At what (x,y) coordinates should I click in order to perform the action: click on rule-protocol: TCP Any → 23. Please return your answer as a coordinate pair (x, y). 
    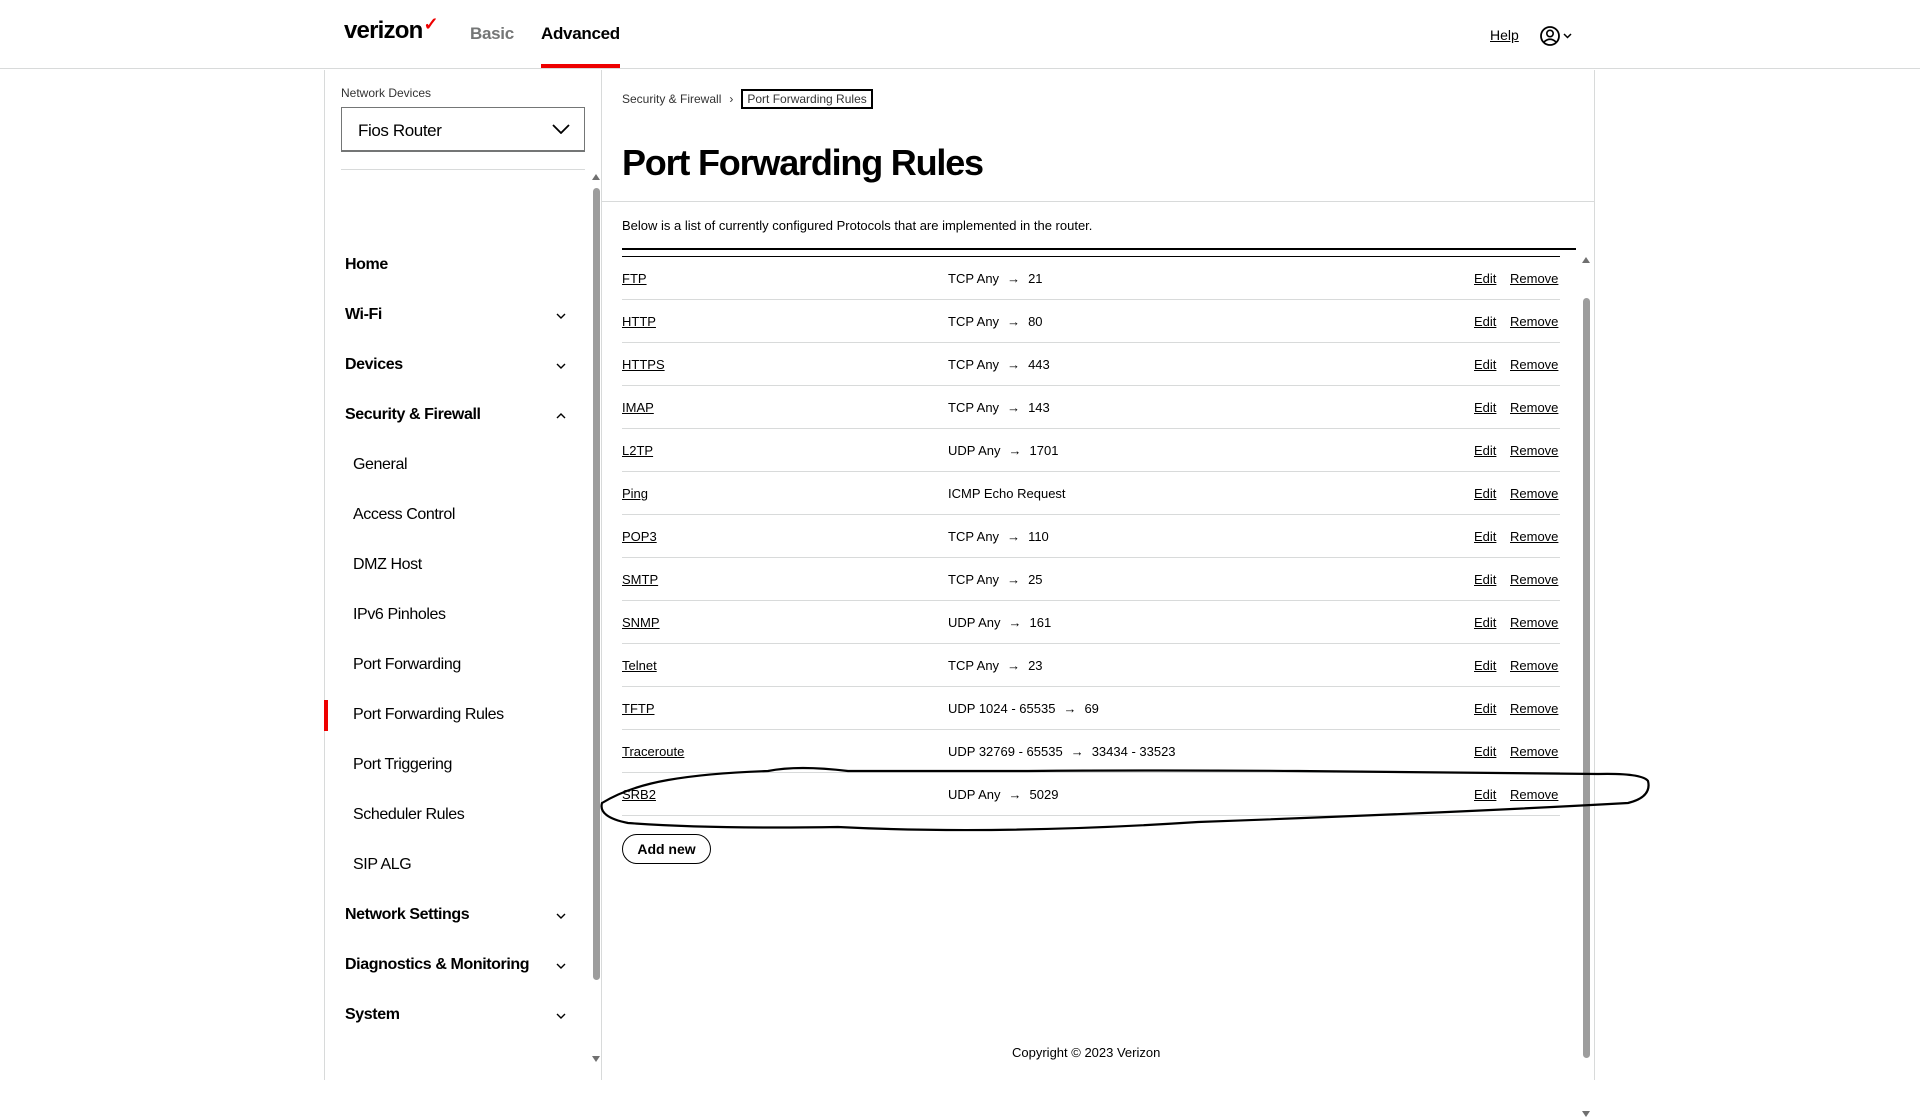
    Looking at the image, I should click on (995, 665).